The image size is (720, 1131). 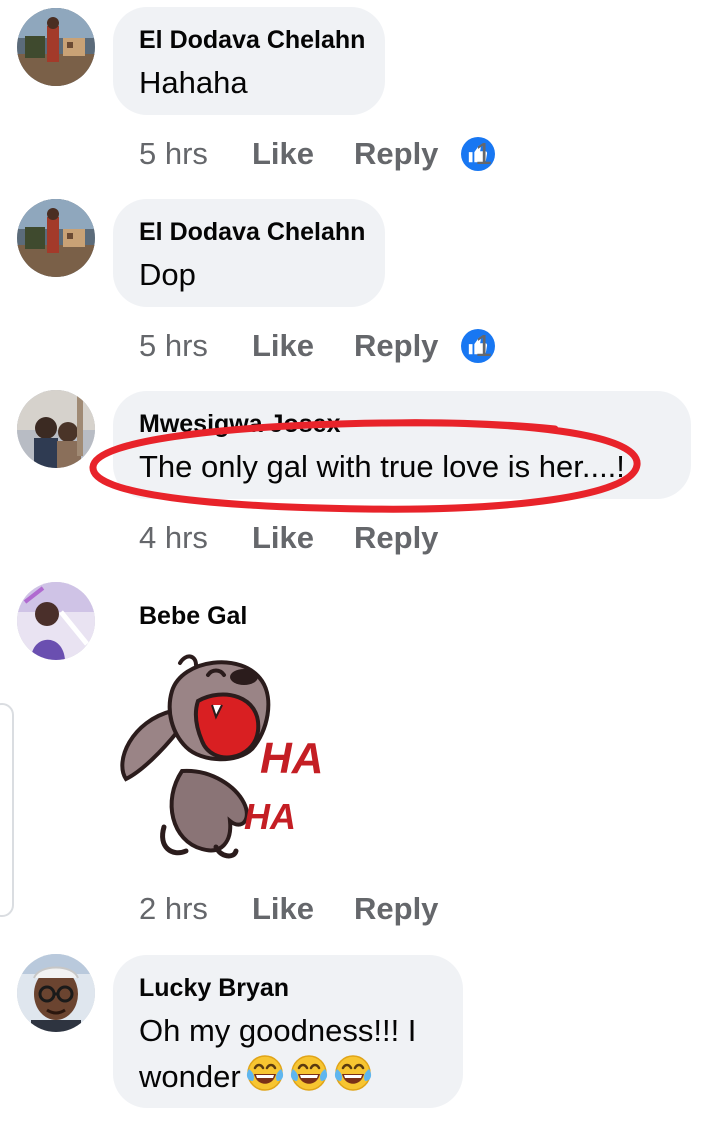 What do you see at coordinates (278, 1030) in the screenshot?
I see `comment-text-line: Oh my goodness!!! I` at bounding box center [278, 1030].